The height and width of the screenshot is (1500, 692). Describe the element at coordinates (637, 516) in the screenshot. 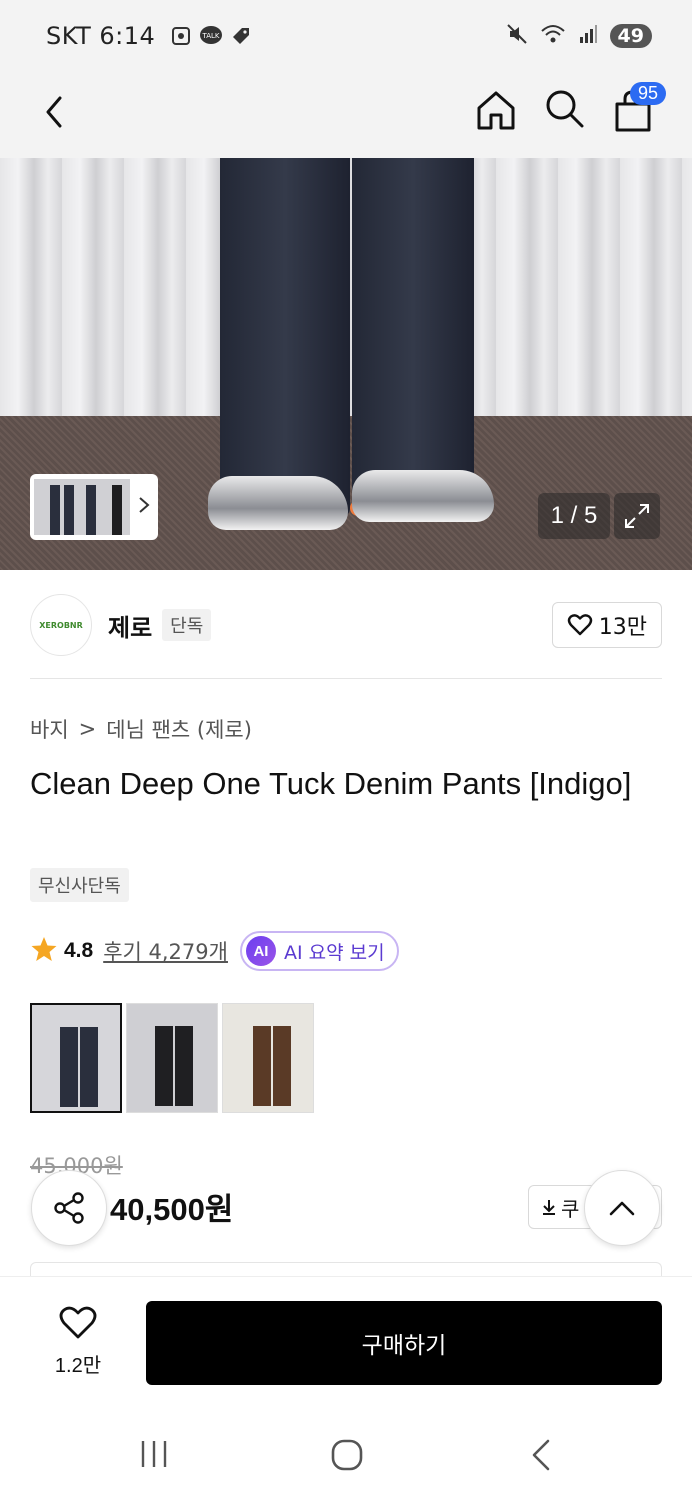

I see `expand-icon` at that location.